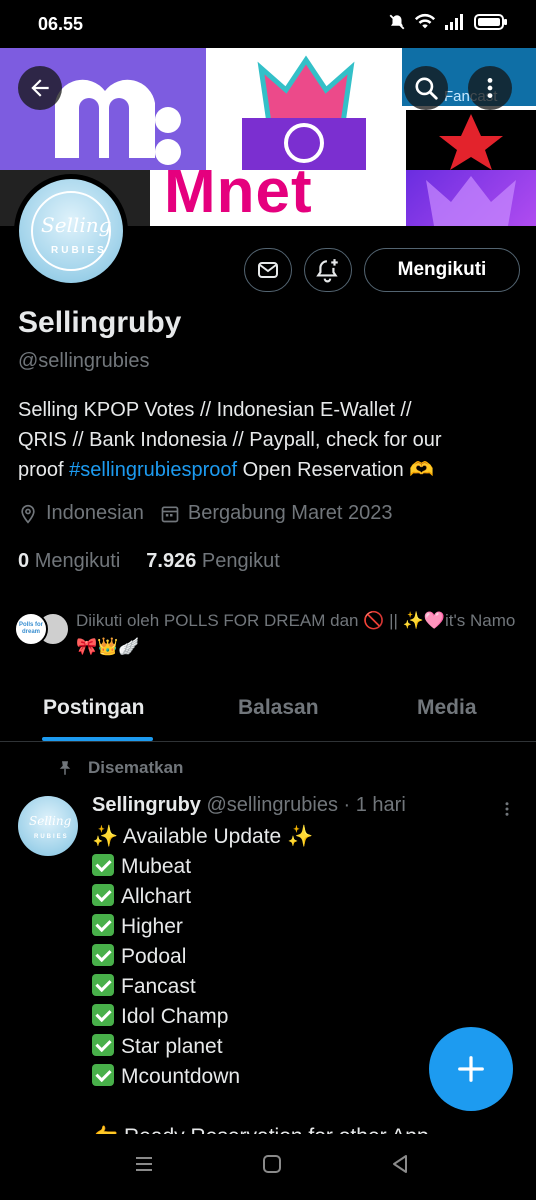 The width and height of the screenshot is (536, 1200). I want to click on mnet-logo-text: Mnet, so click(238, 198).